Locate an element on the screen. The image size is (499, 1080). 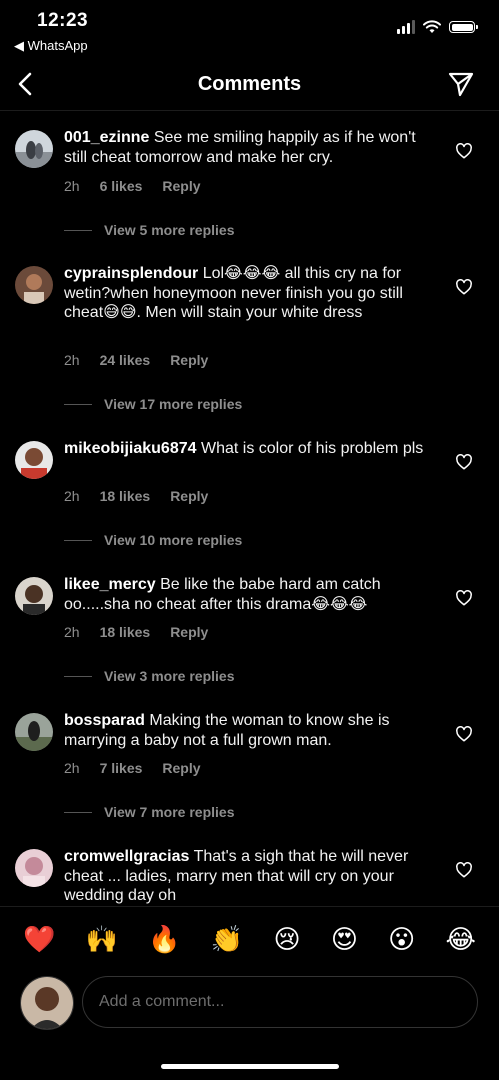
add-comment-input is located at coordinates (280, 1002).